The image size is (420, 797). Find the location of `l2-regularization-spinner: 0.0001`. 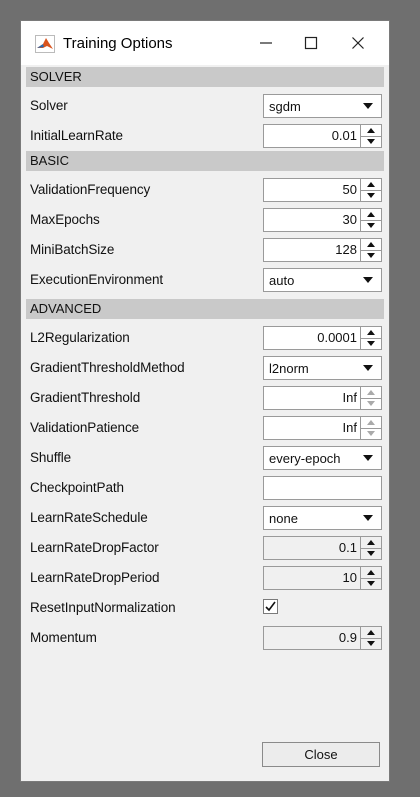

l2-regularization-spinner: 0.0001 is located at coordinates (322, 338).